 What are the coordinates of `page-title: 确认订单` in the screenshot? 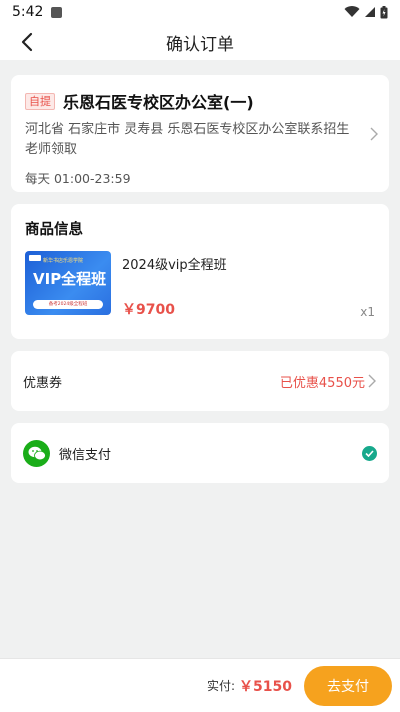 It's located at (200, 44).